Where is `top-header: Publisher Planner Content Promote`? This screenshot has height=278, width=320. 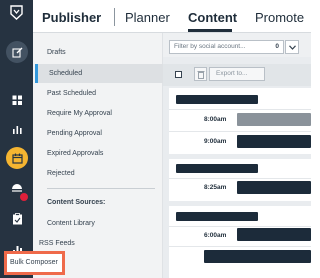 top-header: Publisher Planner Content Promote is located at coordinates (172, 16).